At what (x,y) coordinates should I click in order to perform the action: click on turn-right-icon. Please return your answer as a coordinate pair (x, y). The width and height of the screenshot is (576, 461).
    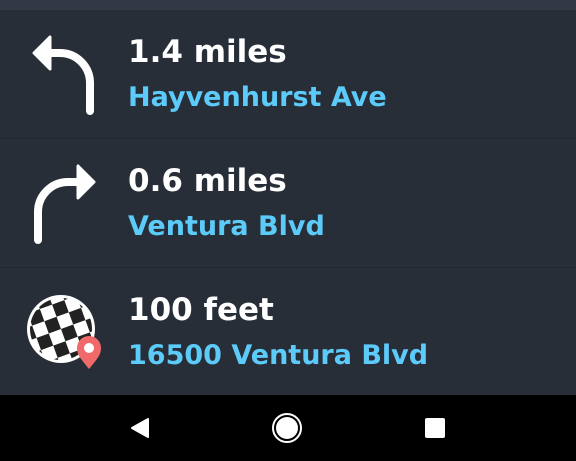
    Looking at the image, I should click on (64, 203).